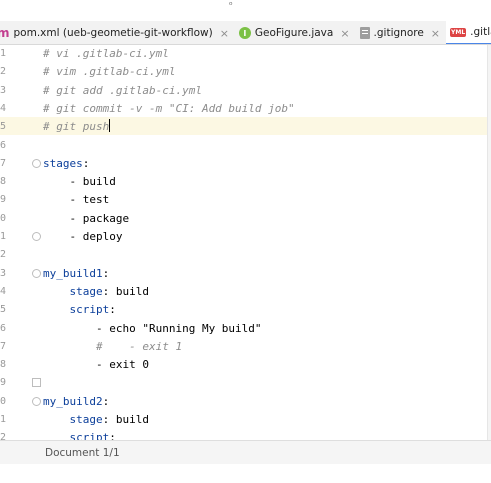 The width and height of the screenshot is (491, 483). I want to click on comment-text: # git commit -v -m "CI: Add build job", so click(169, 108).